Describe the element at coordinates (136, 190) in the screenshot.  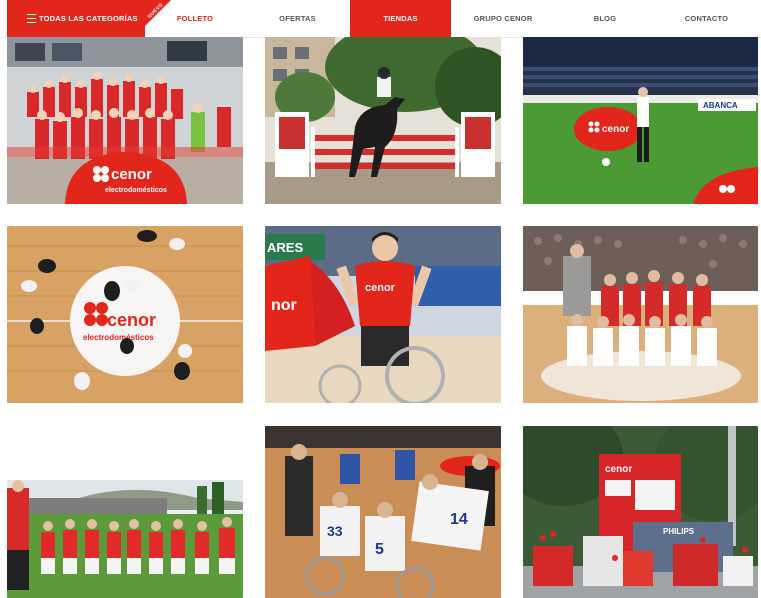
I see `banner-sub: electrodomésticos` at that location.